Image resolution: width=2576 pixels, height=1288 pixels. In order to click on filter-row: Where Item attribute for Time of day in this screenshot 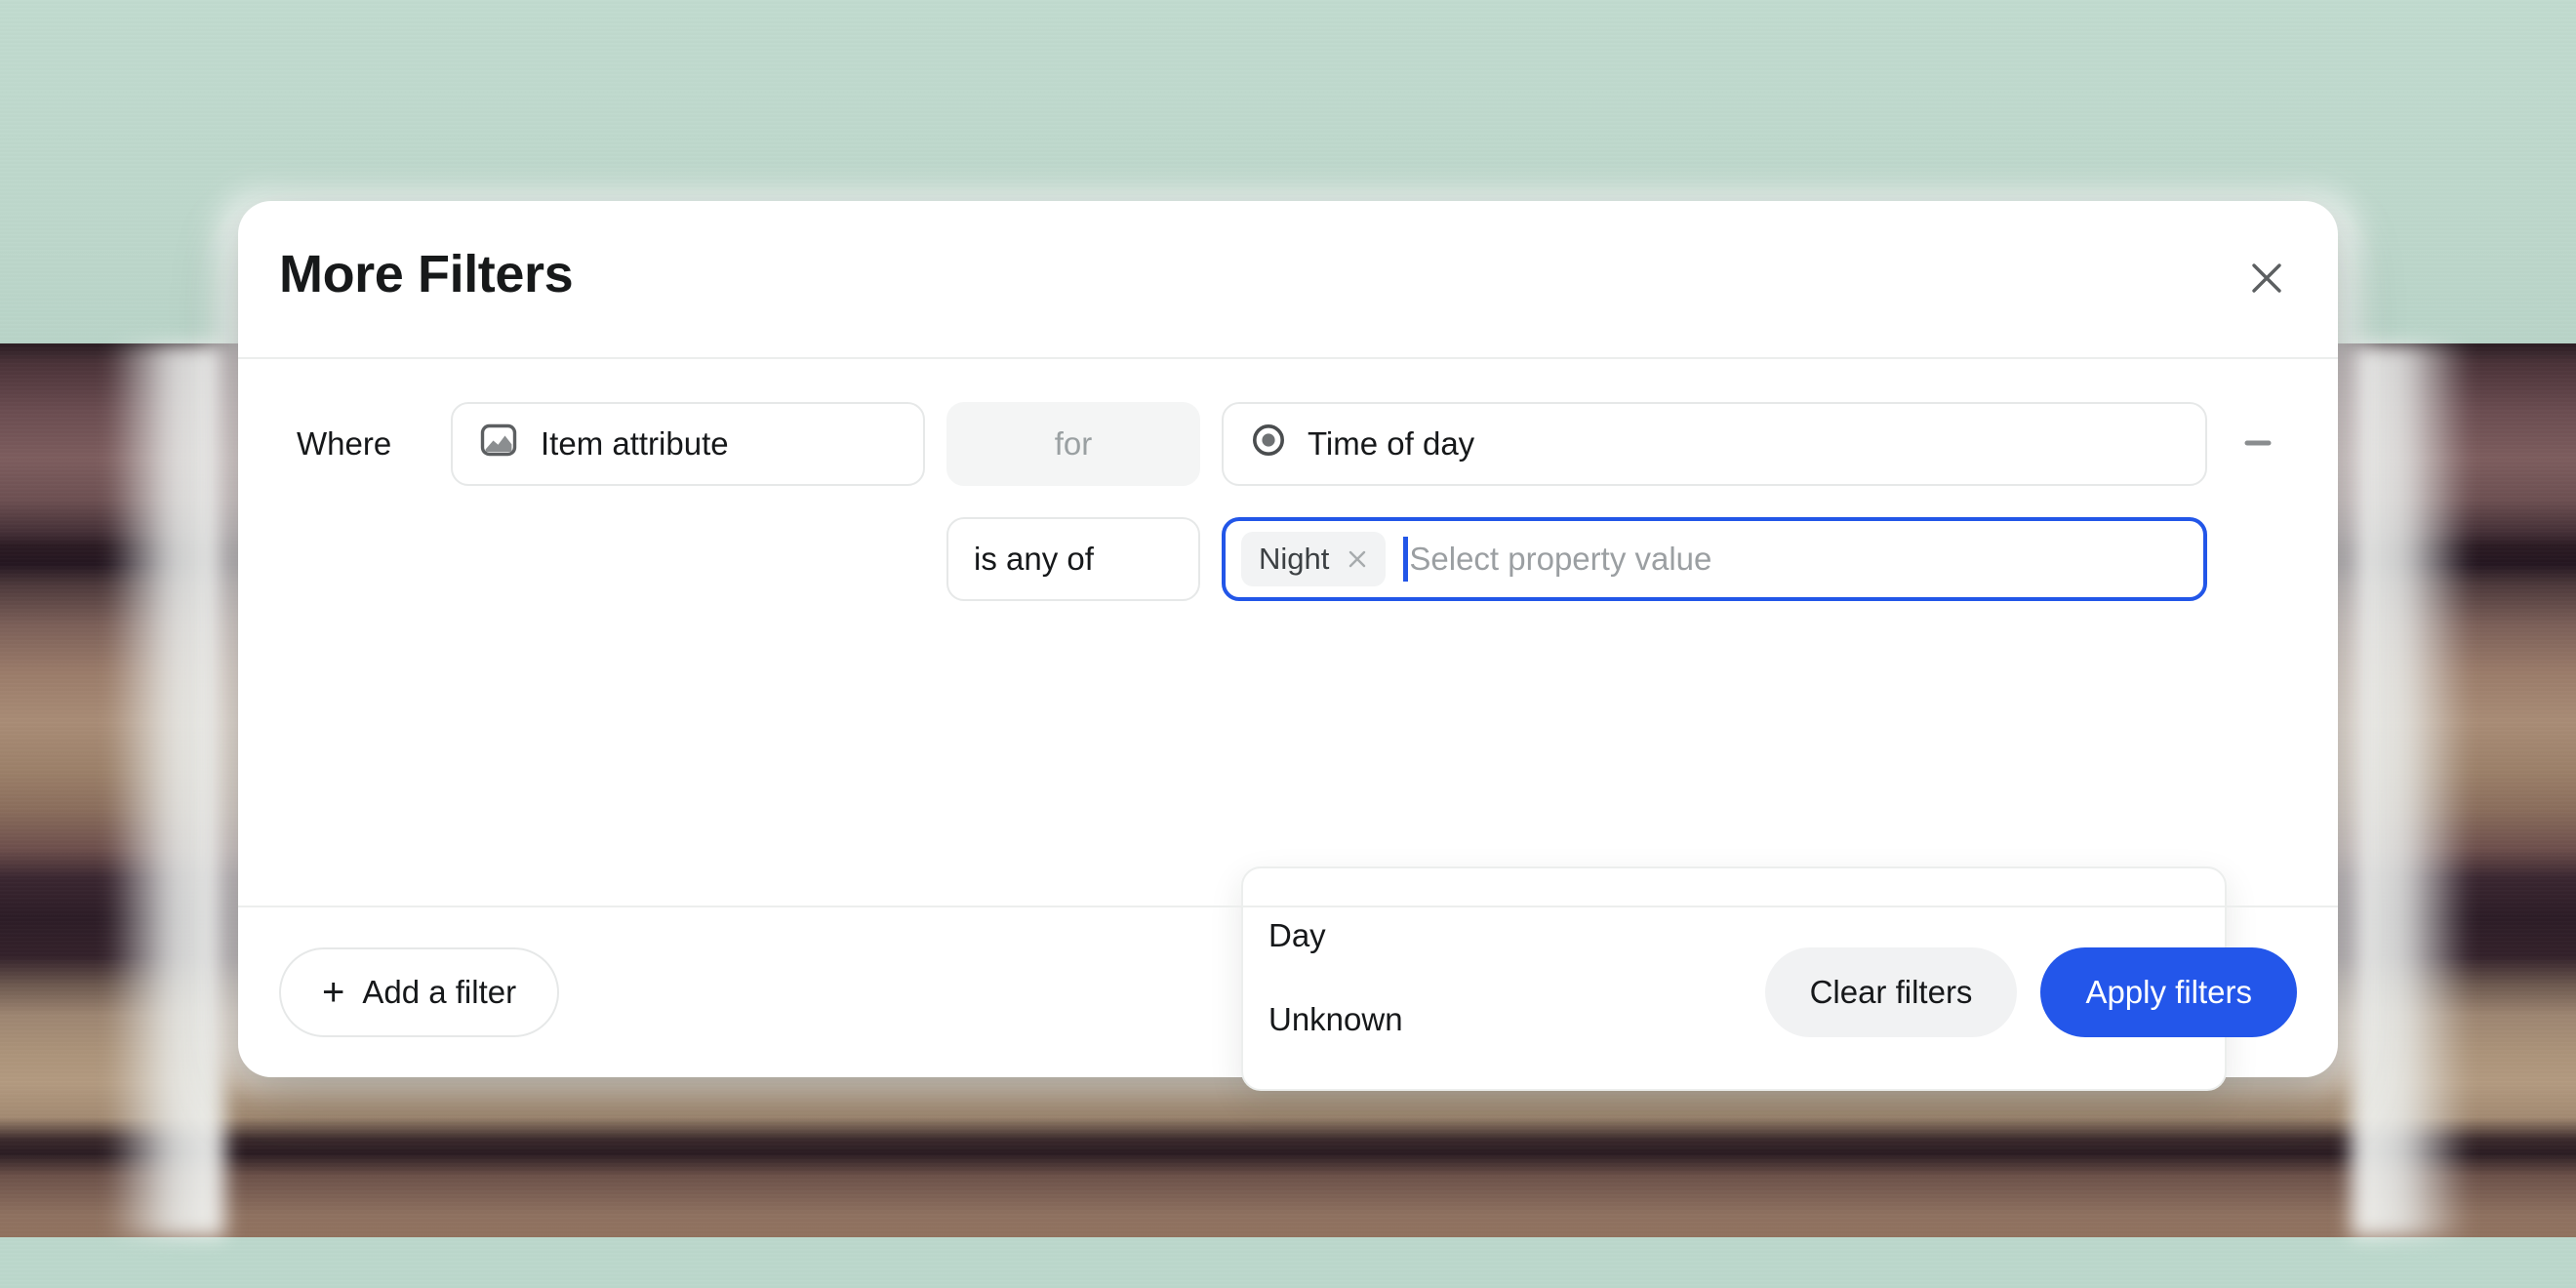, I will do `click(1289, 444)`.